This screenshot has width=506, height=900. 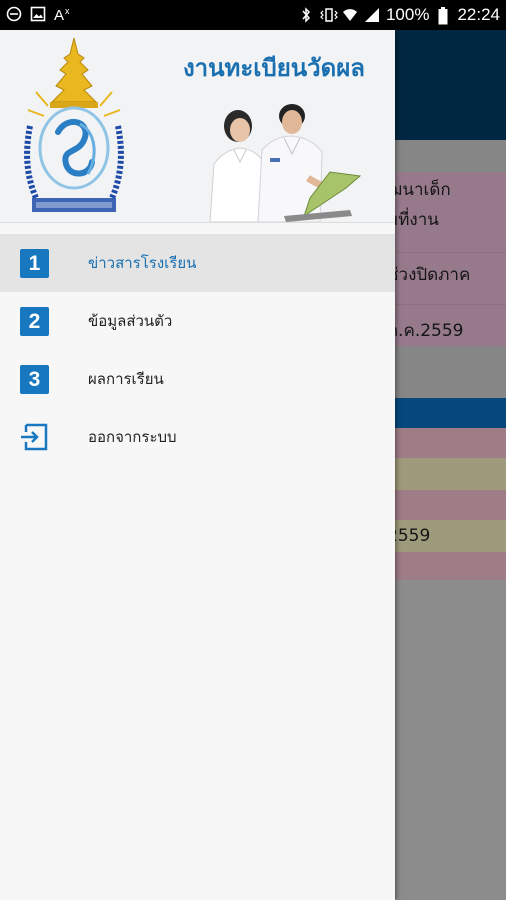 I want to click on status-bar: Ax 100% 22:24, so click(x=253, y=15).